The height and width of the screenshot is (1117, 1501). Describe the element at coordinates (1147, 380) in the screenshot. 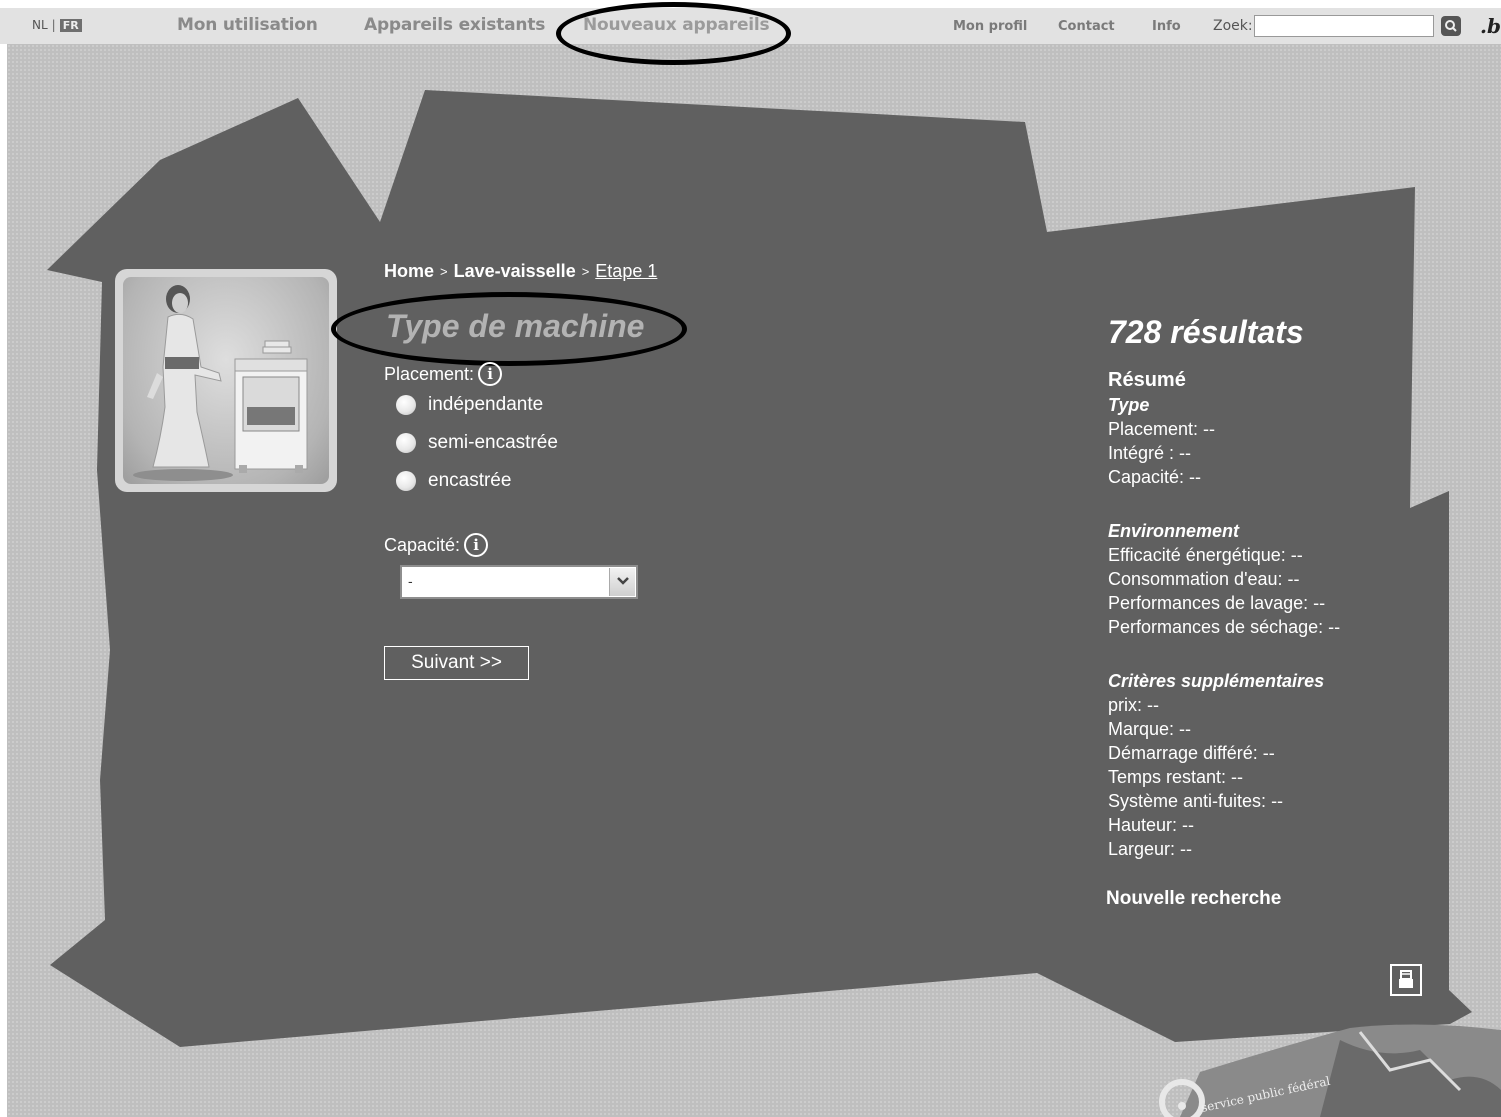

I see `summary-heading: Résumé` at that location.